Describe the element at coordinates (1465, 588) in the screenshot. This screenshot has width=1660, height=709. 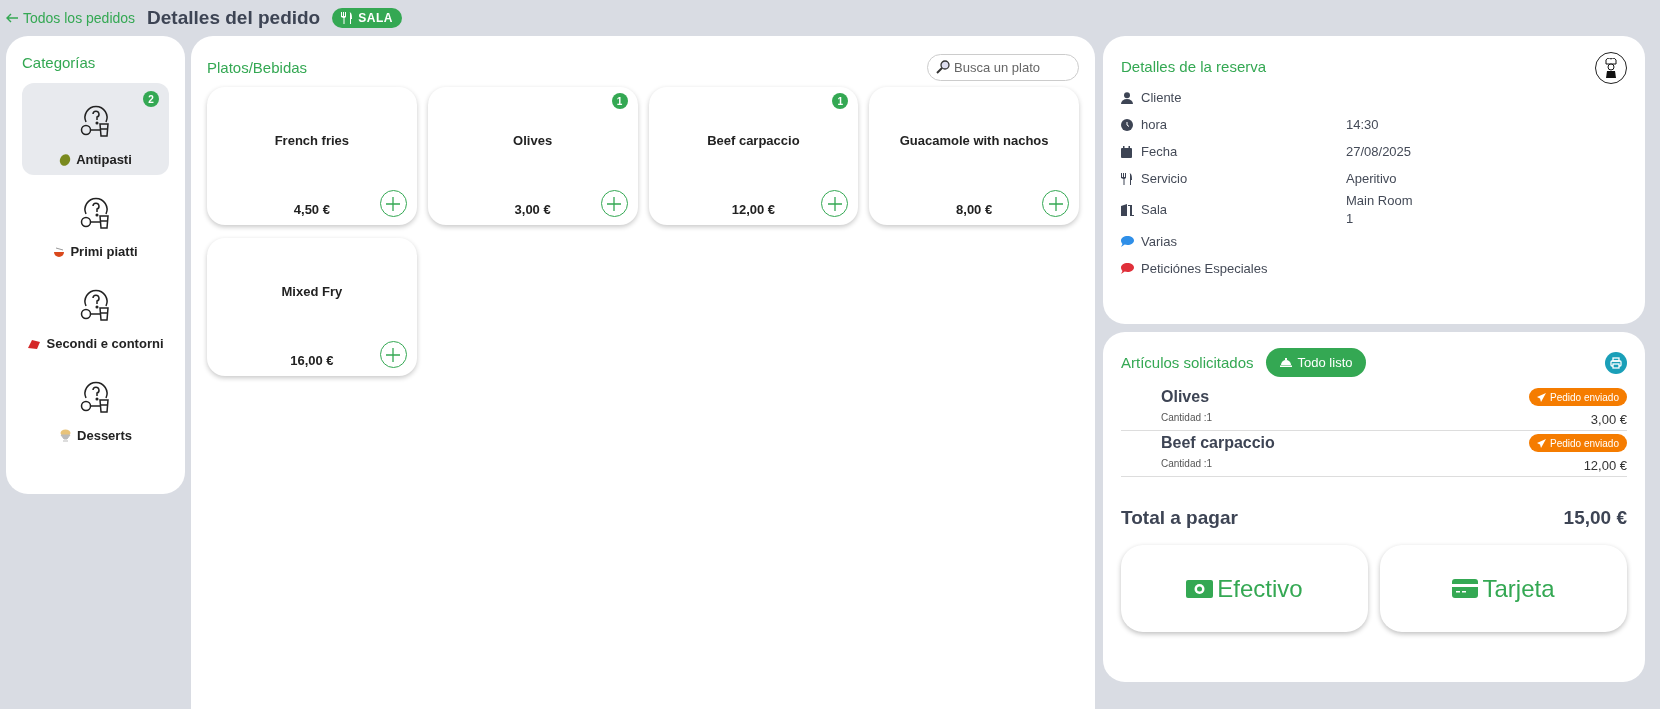
I see `credit-card-icon` at that location.